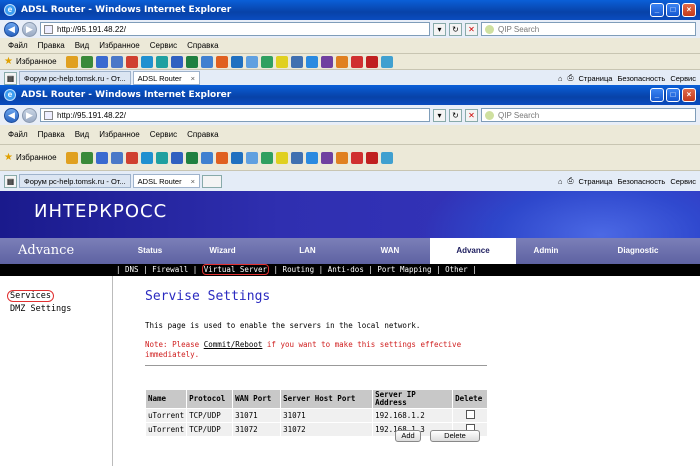  I want to click on security-menu: Безопасность, so click(641, 181).